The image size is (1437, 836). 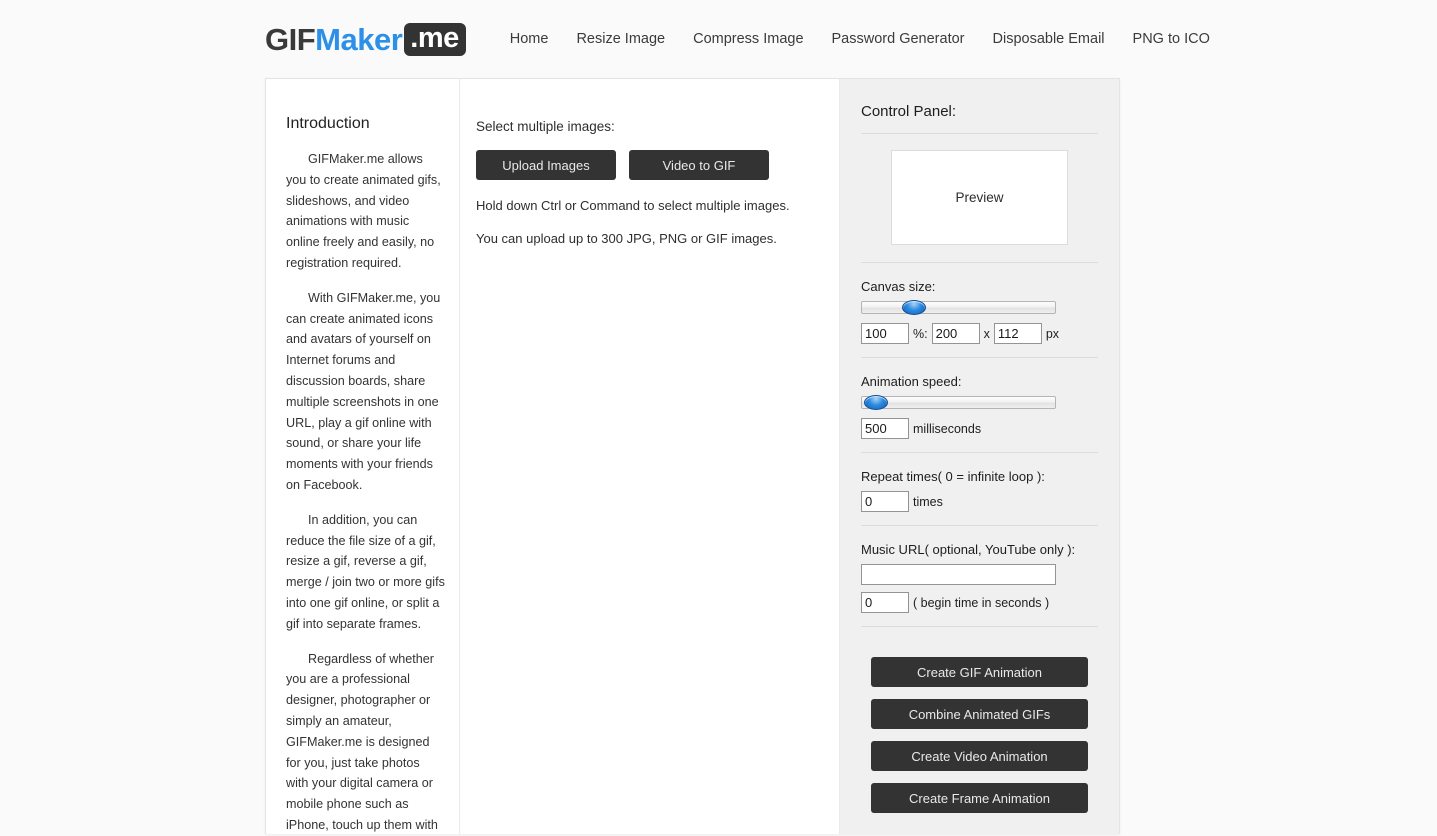 I want to click on preview-box: Preview, so click(x=979, y=197).